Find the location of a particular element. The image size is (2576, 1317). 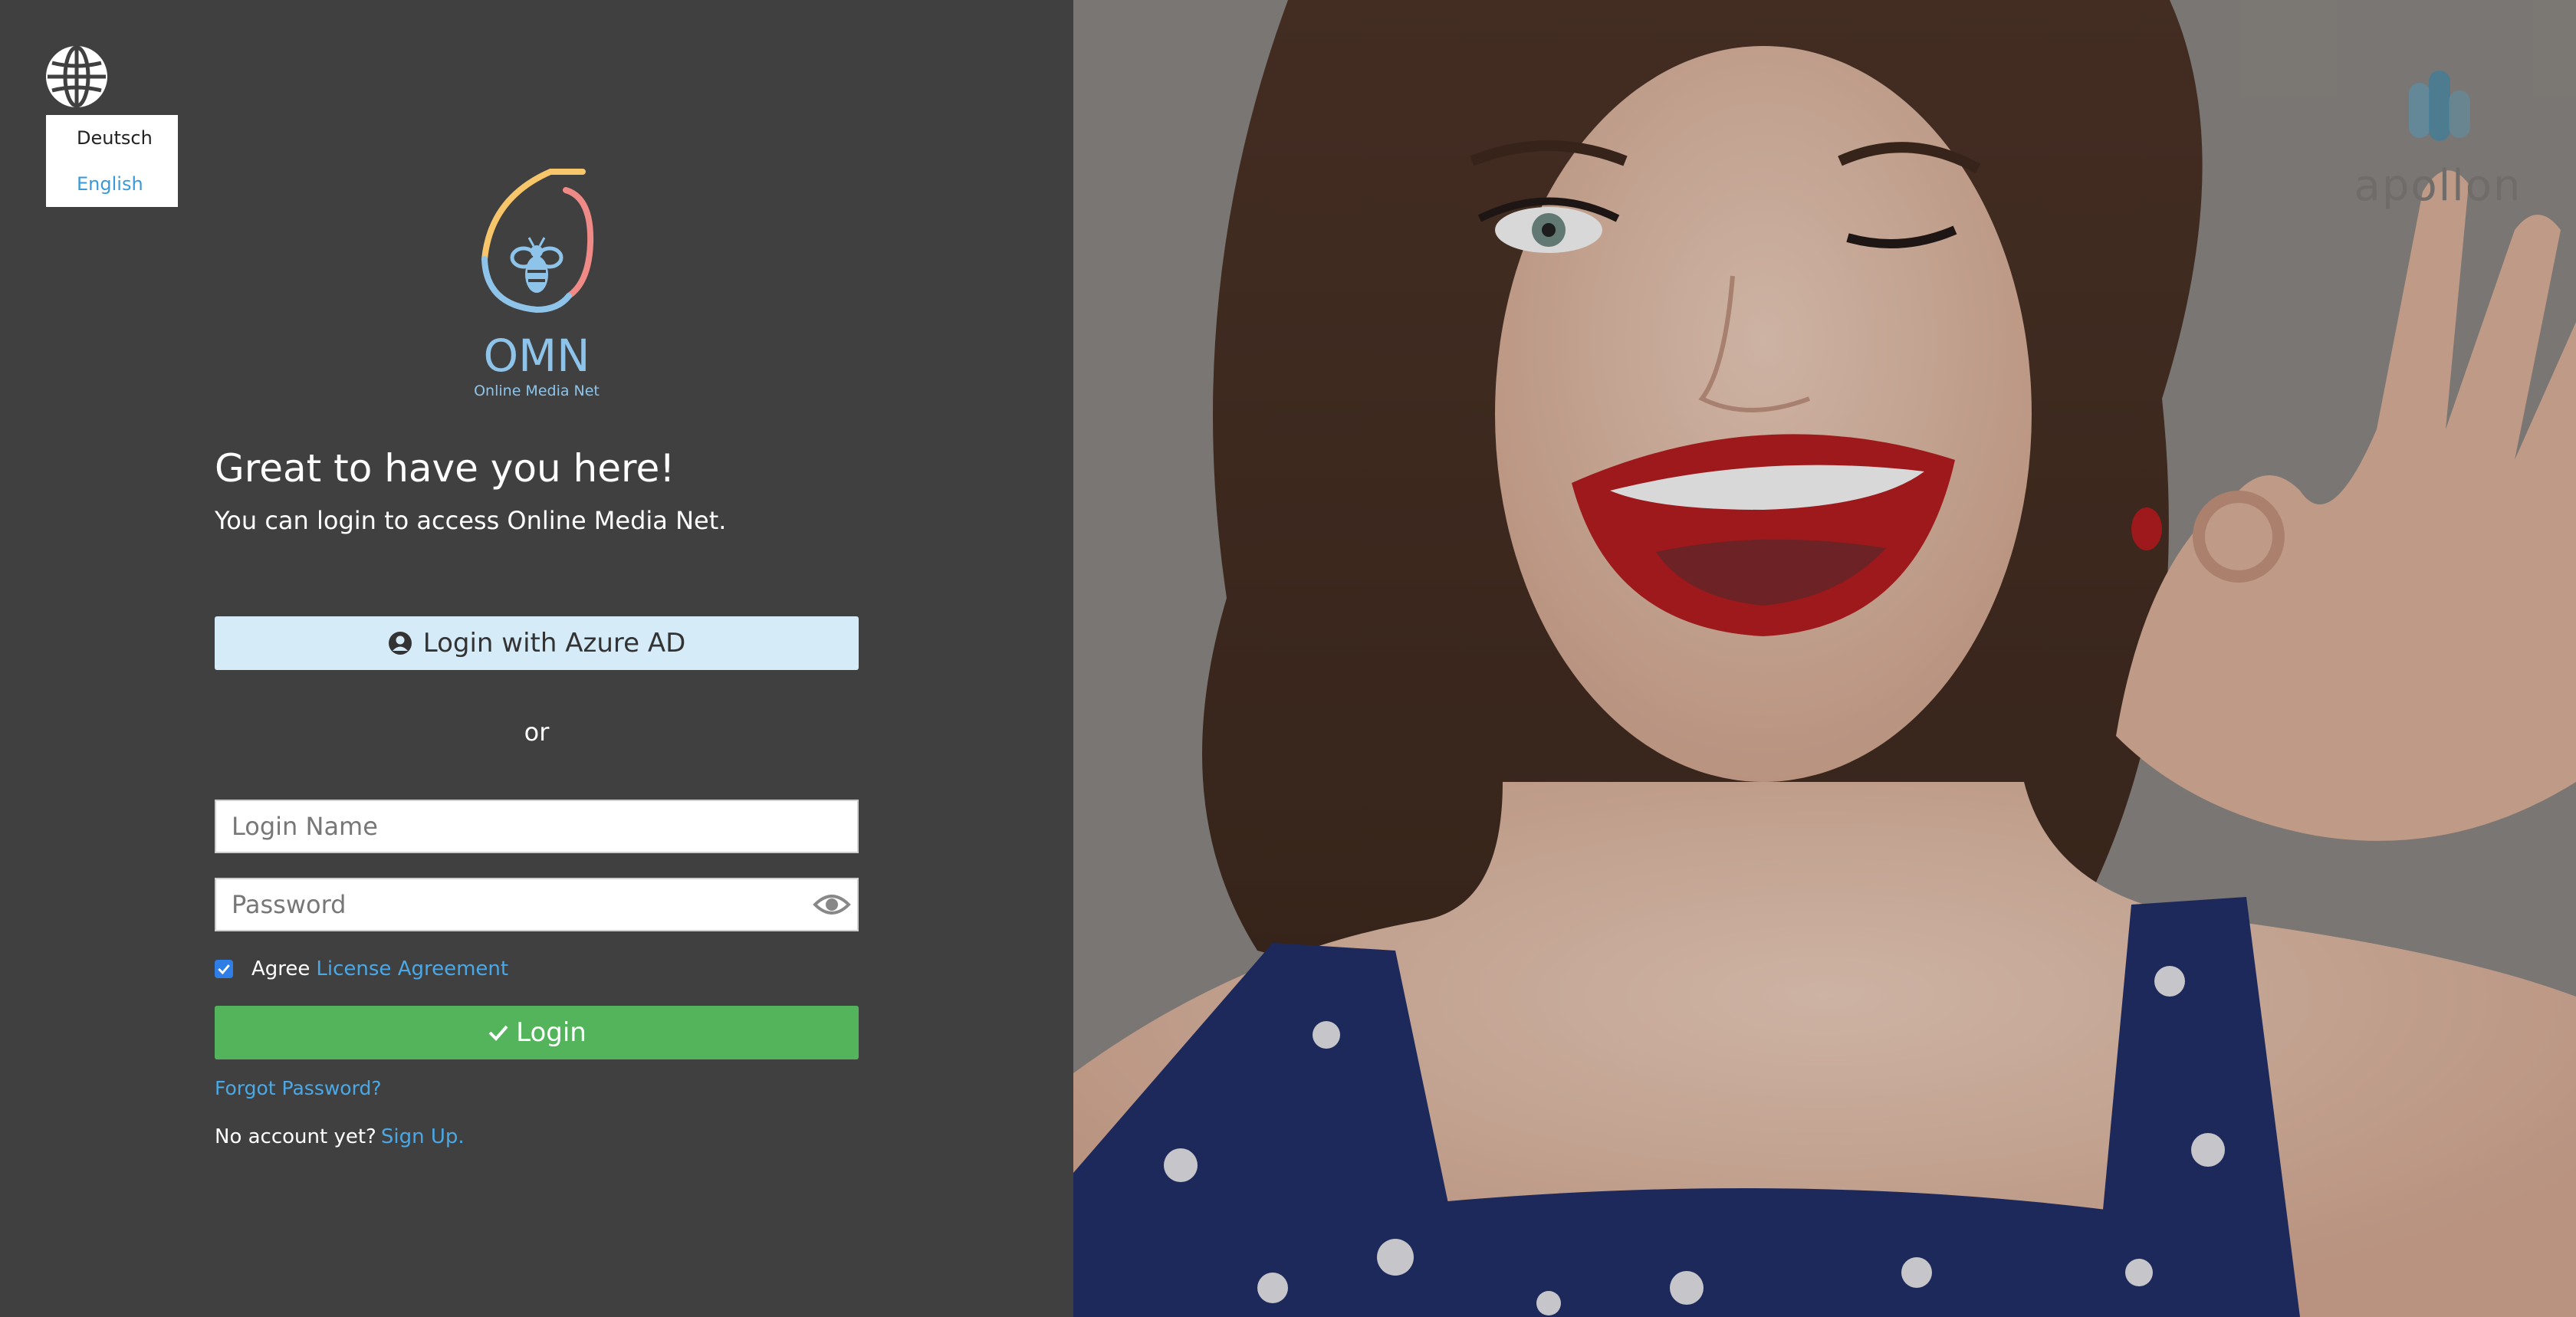

login-button-label: Login is located at coordinates (551, 1032).